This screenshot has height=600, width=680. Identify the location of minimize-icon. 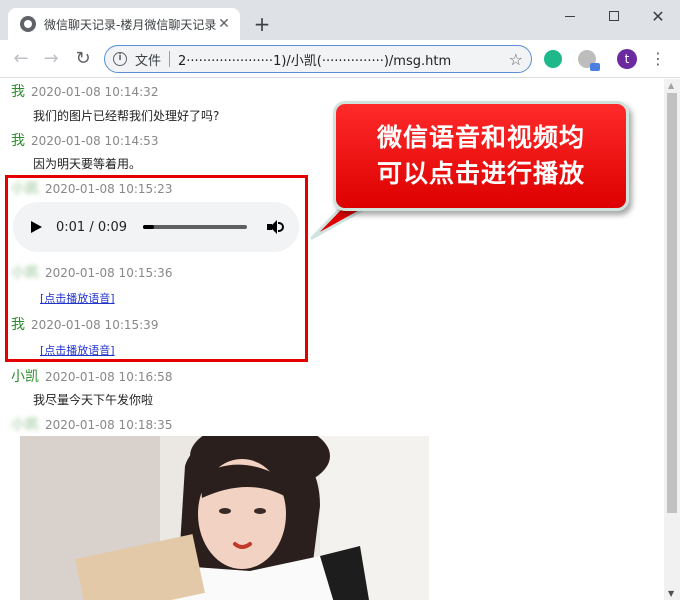
(570, 16).